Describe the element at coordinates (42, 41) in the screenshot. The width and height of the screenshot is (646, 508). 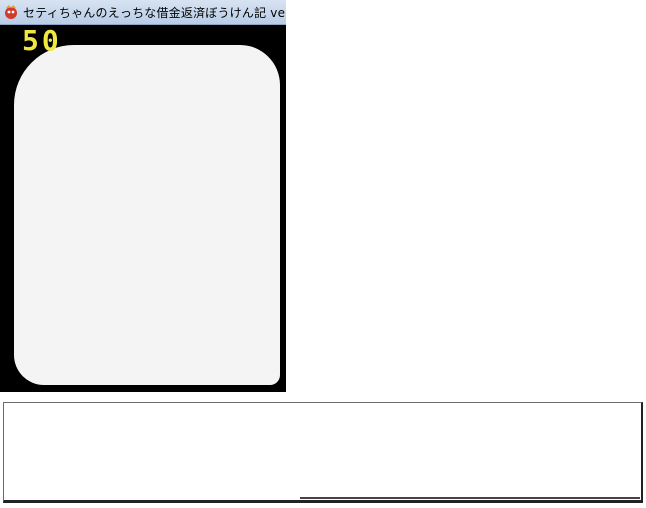
I see `counter-display: 50` at that location.